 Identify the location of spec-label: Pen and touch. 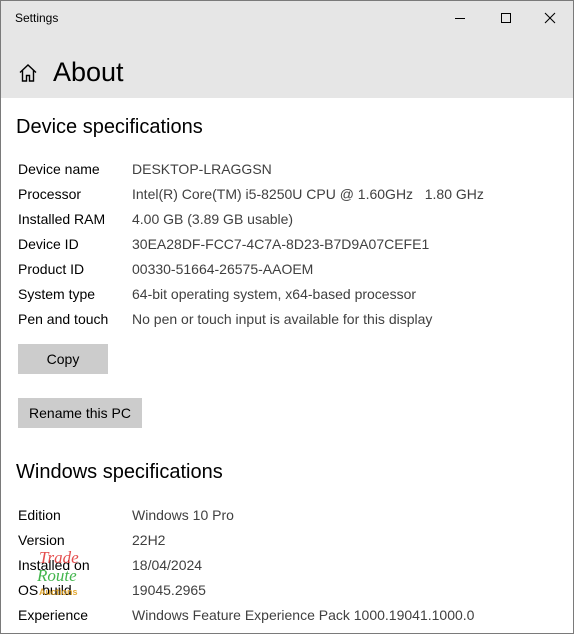
(63, 319).